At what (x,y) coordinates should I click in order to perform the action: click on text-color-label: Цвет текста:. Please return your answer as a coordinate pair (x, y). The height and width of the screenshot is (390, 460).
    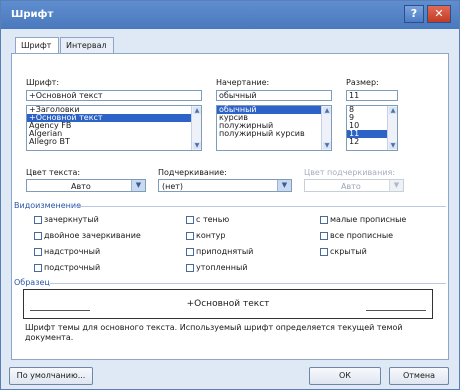
    Looking at the image, I should click on (53, 172).